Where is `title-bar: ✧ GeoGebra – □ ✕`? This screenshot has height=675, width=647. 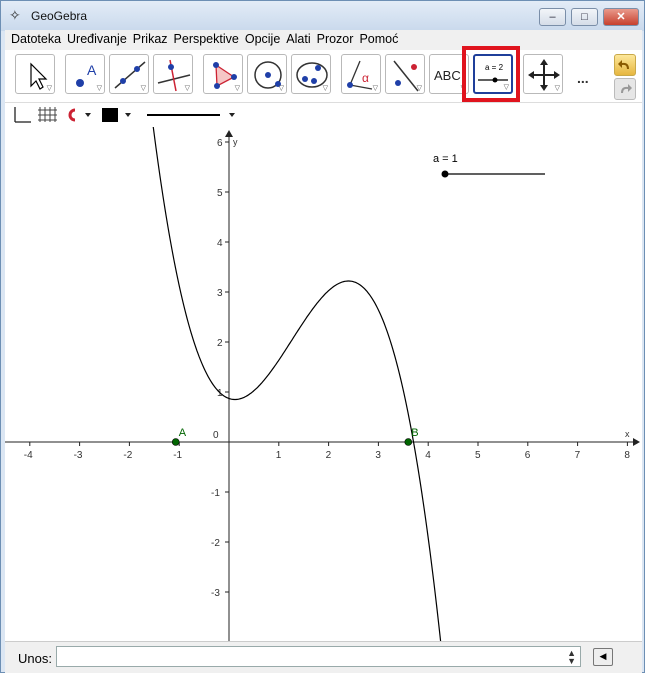
title-bar: ✧ GeoGebra – □ ✕ is located at coordinates (322, 16).